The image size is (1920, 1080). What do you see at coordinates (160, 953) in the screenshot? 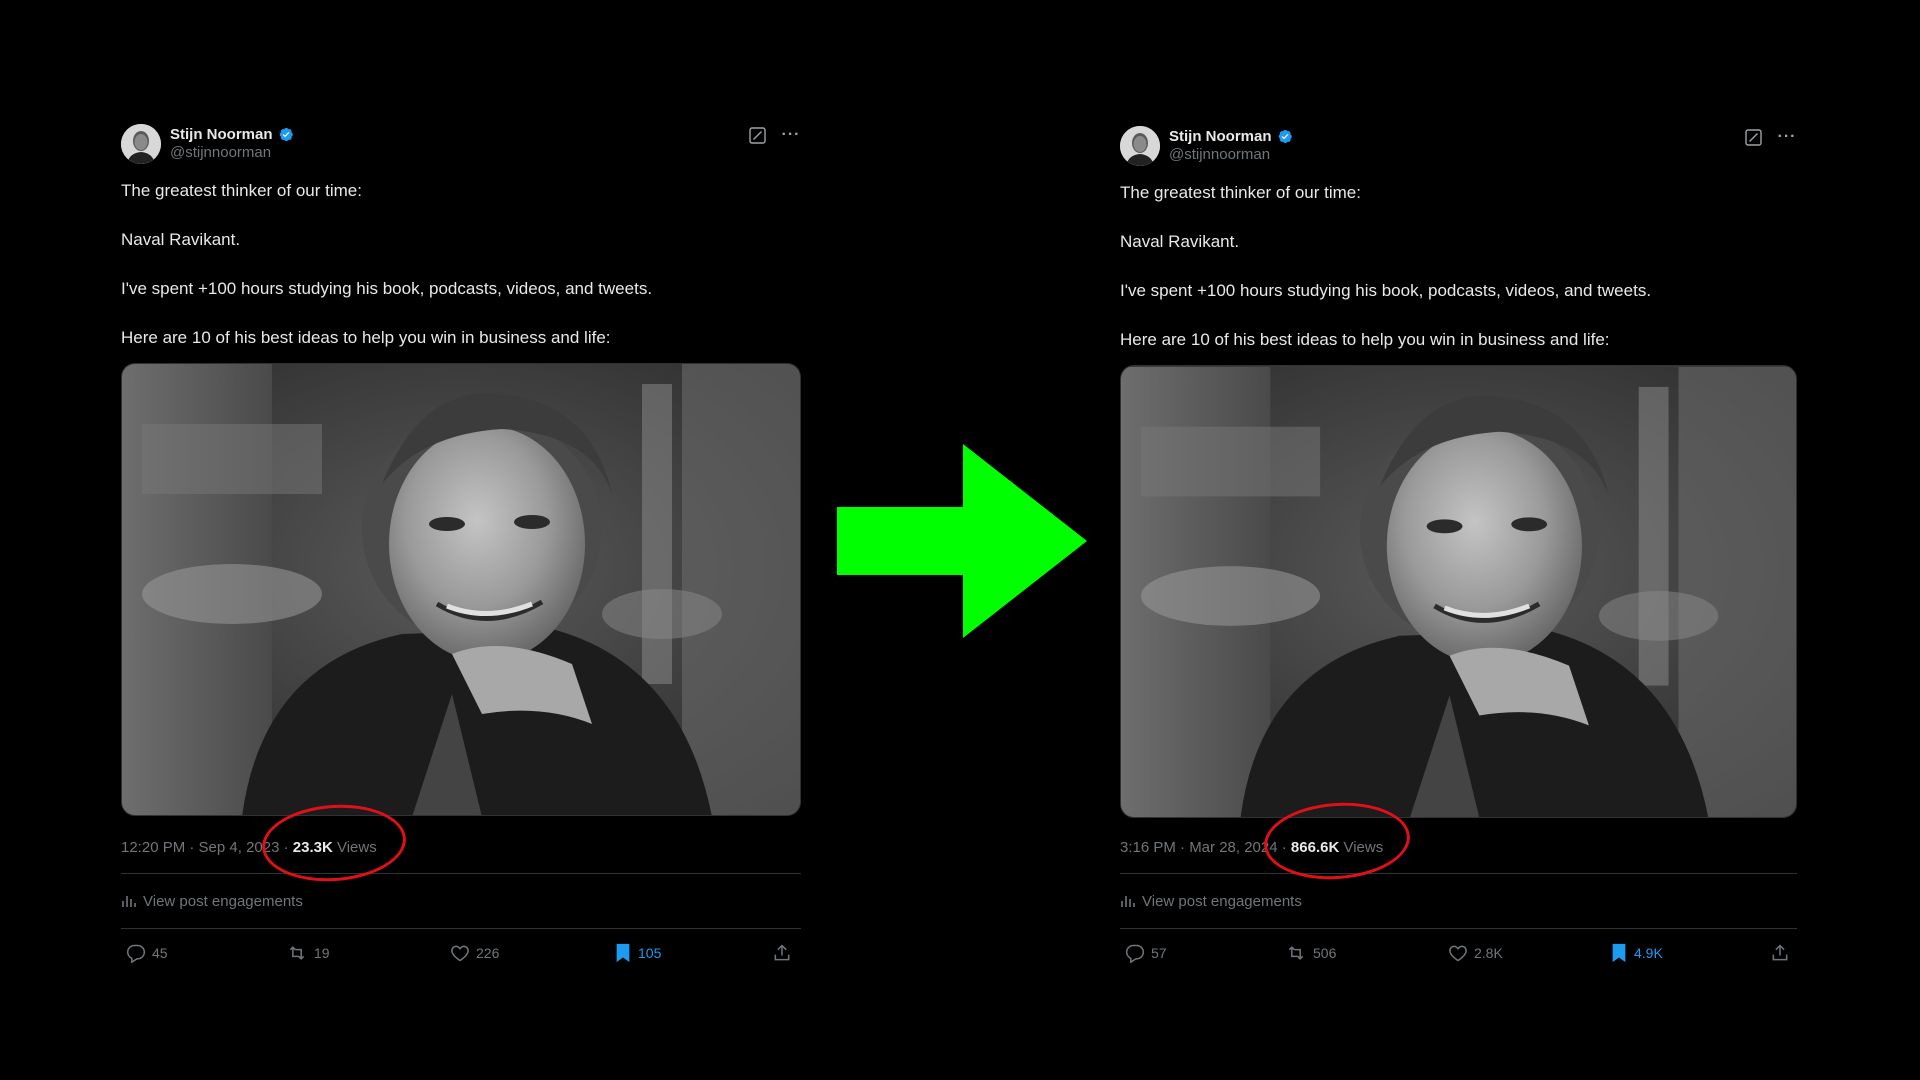
I see `reply-count: 45` at bounding box center [160, 953].